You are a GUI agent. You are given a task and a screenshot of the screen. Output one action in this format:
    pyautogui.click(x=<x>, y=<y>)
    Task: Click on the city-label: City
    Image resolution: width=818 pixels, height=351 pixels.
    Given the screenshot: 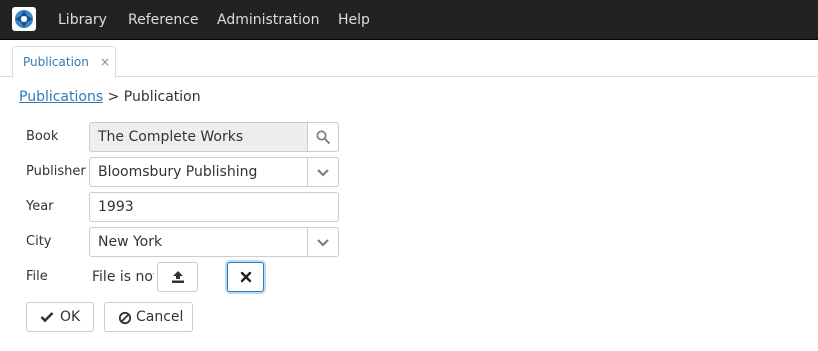 What is the action you would take?
    pyautogui.click(x=39, y=241)
    